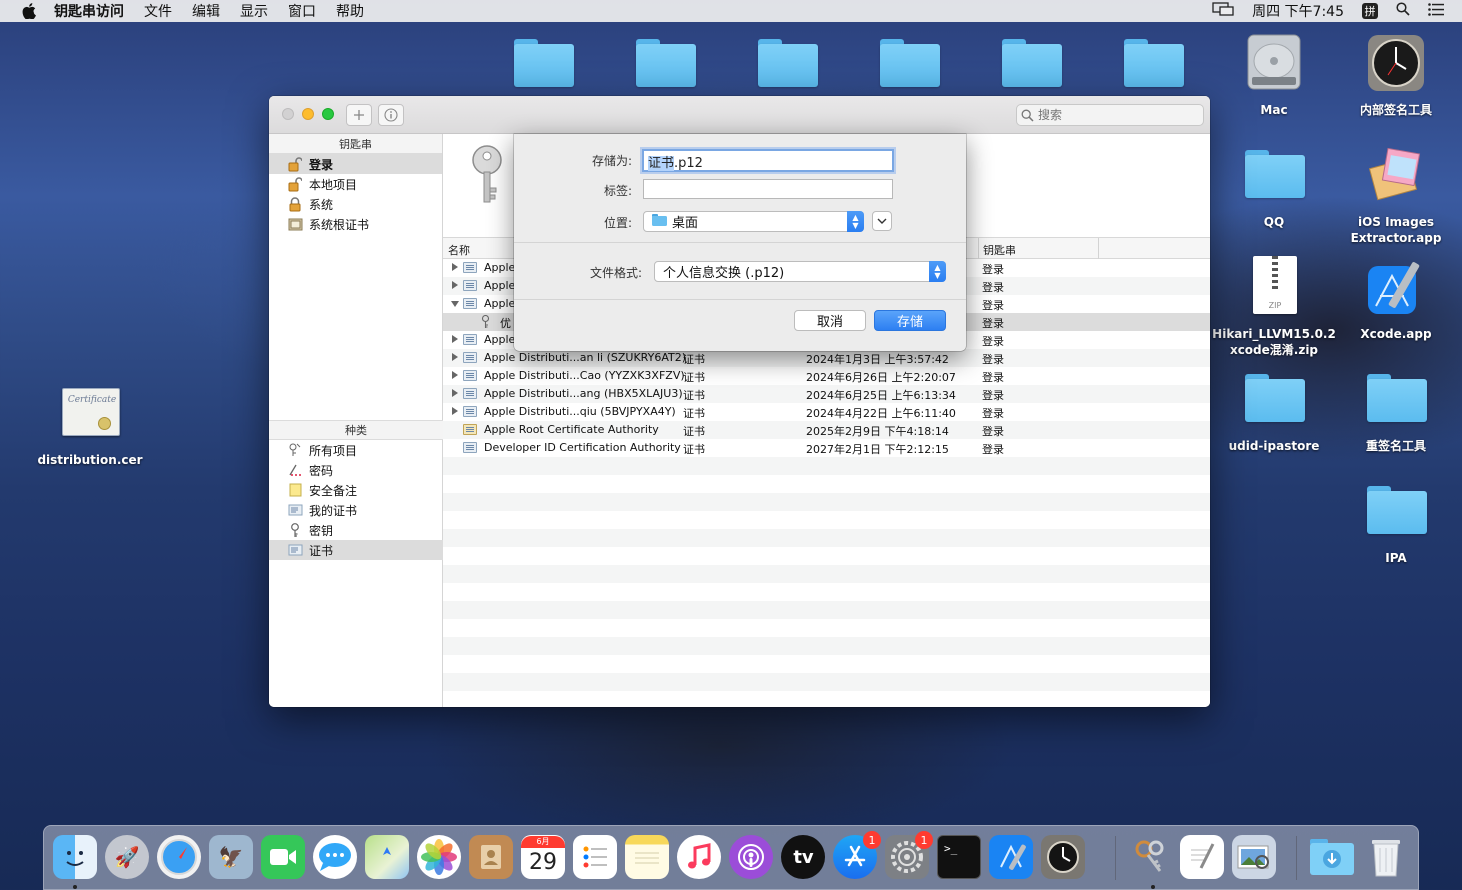 This screenshot has height=890, width=1462. I want to click on row-name: Developer ID Certification Authority, so click(582, 447).